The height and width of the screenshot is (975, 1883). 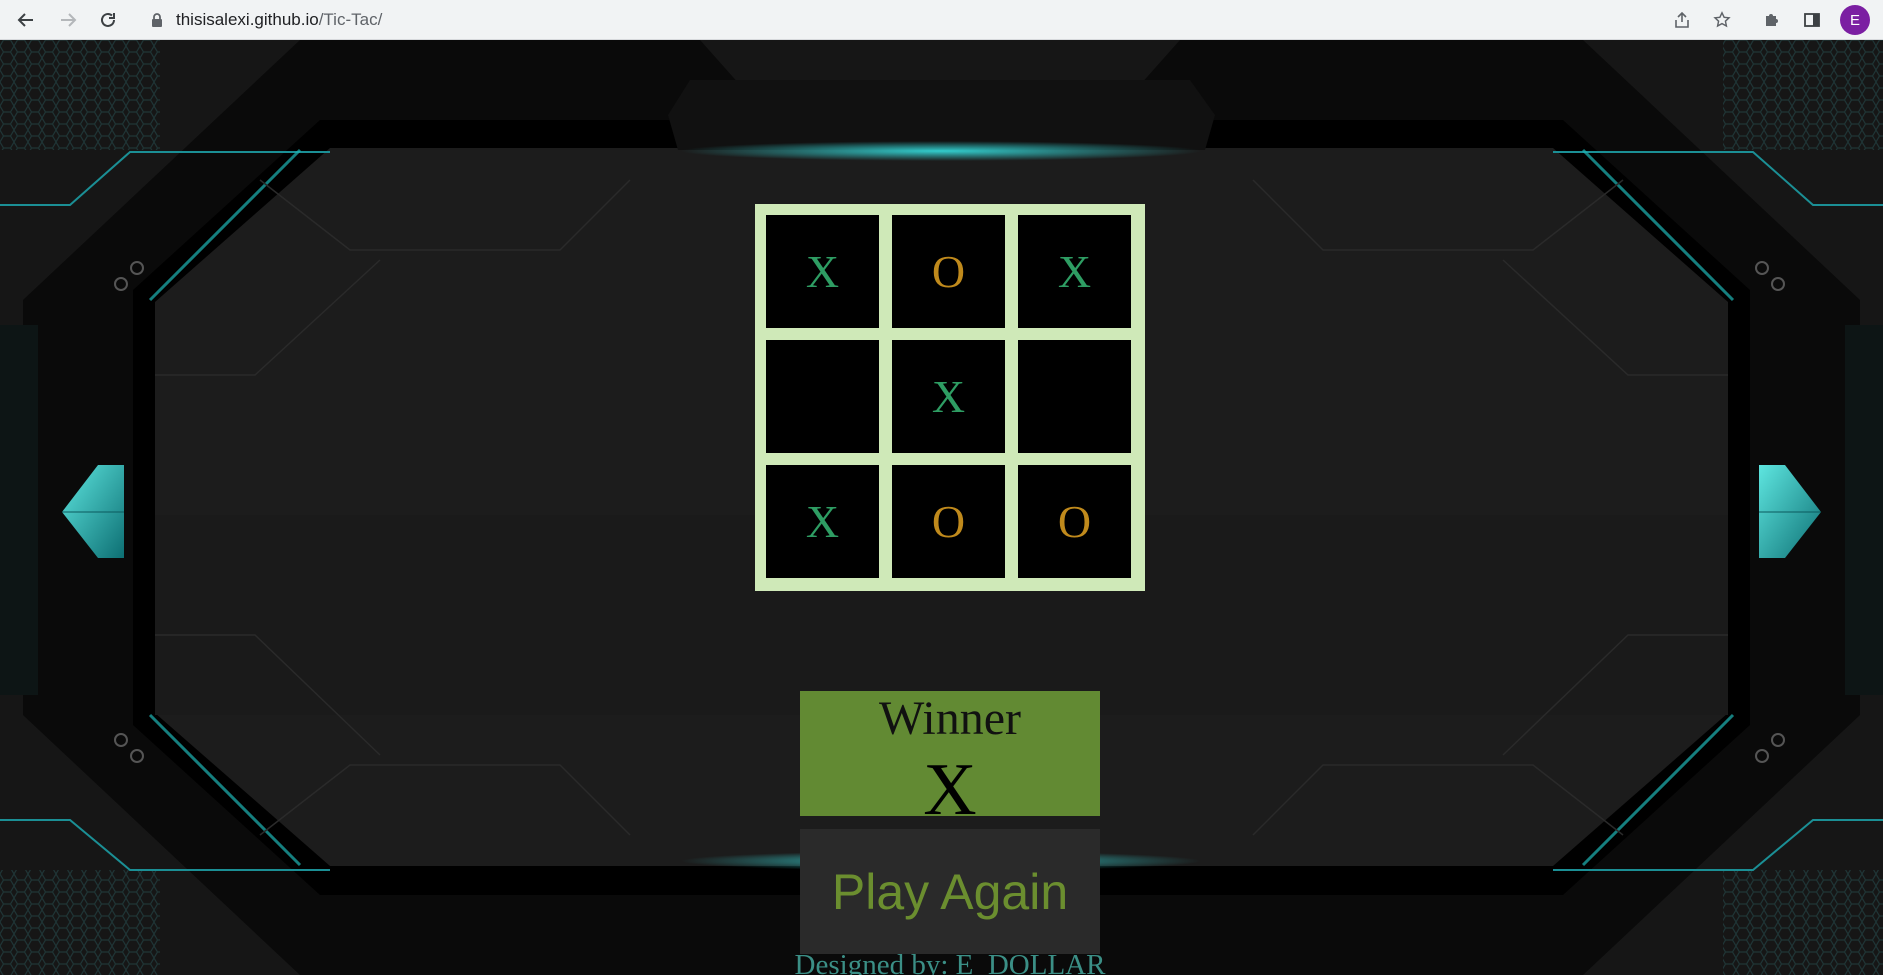 I want to click on share-button, so click(x=1682, y=20).